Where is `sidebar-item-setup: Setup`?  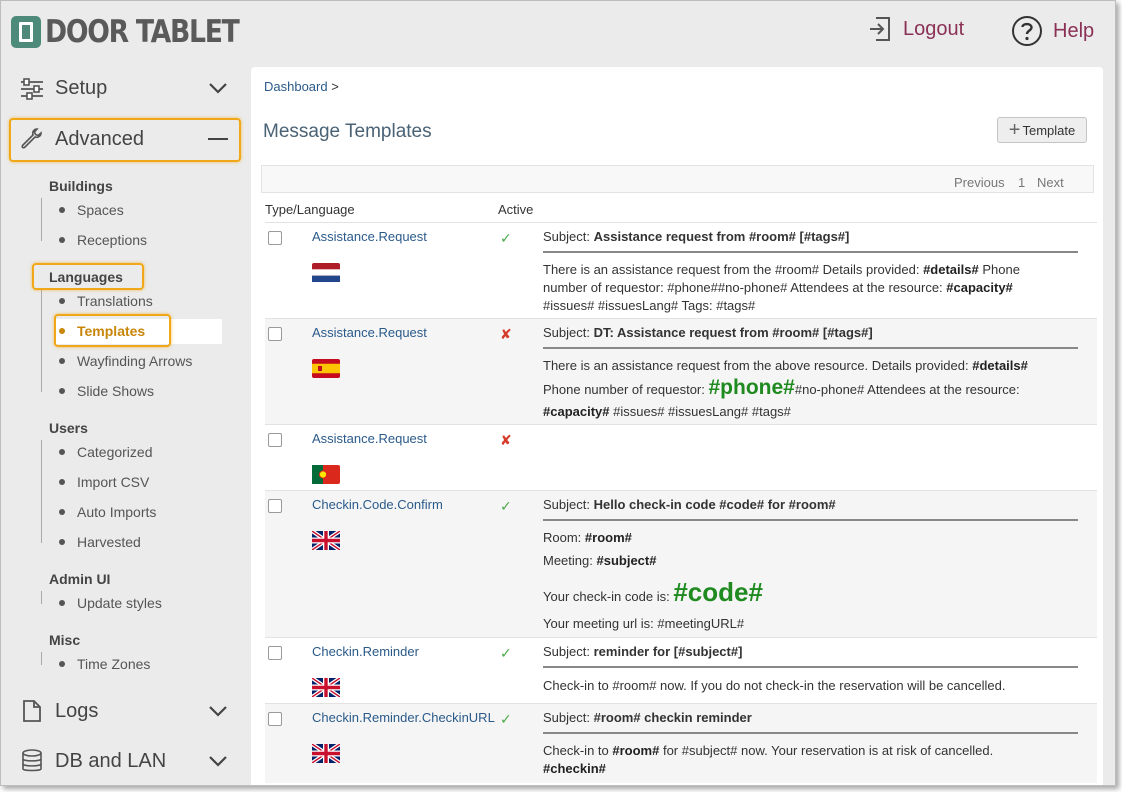
sidebar-item-setup: Setup is located at coordinates (63, 88).